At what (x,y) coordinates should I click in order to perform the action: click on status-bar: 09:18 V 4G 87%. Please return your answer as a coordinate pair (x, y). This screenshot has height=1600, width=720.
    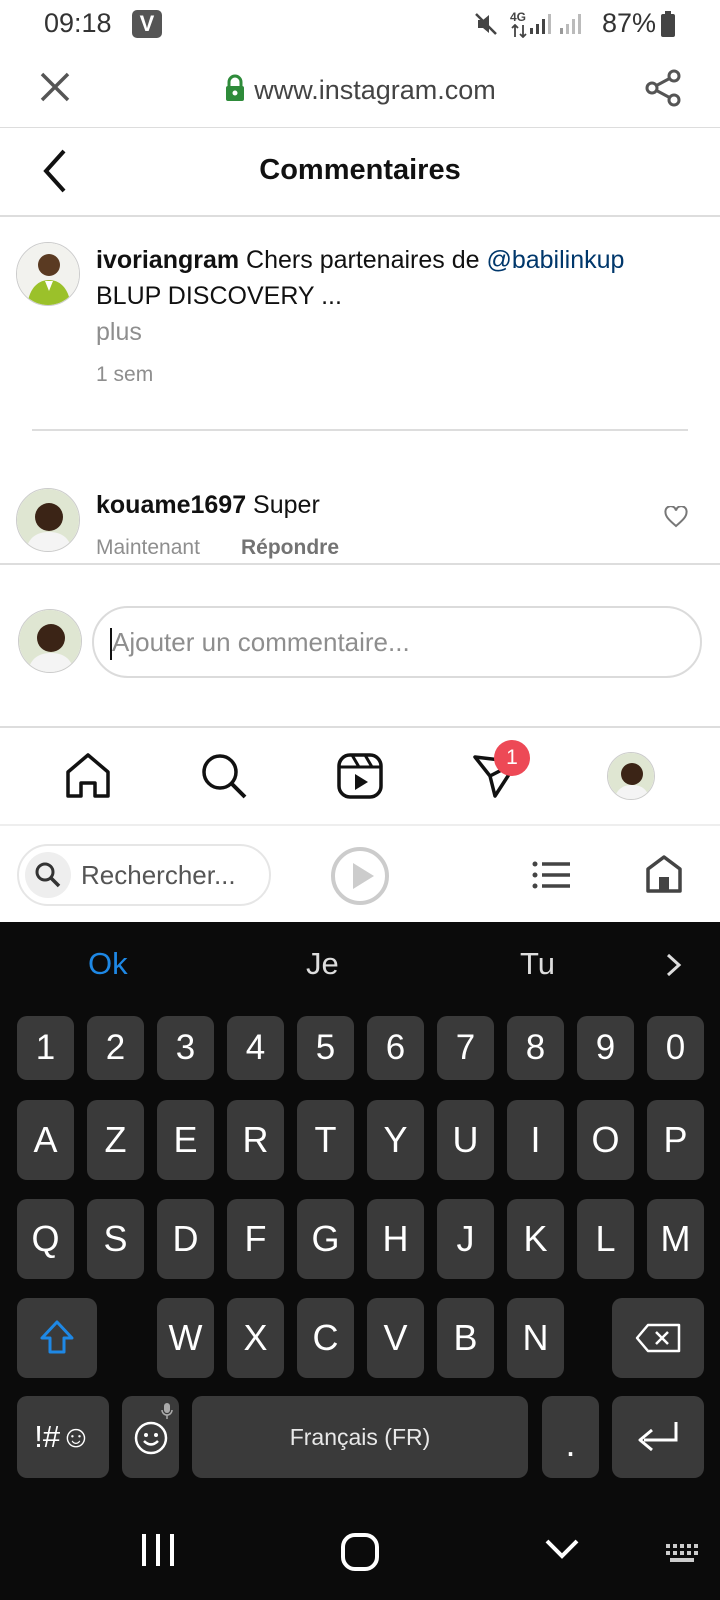
    Looking at the image, I should click on (360, 25).